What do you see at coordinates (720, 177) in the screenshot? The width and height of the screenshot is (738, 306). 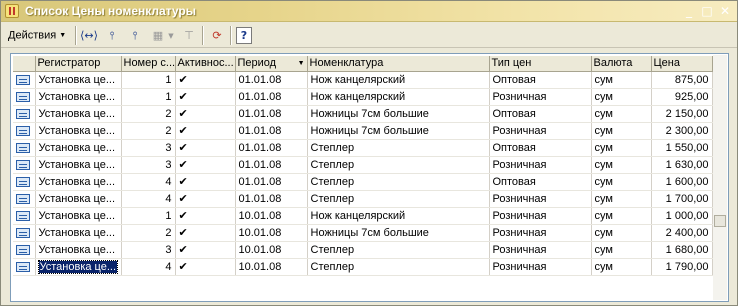 I see `vertical-scrollbar` at bounding box center [720, 177].